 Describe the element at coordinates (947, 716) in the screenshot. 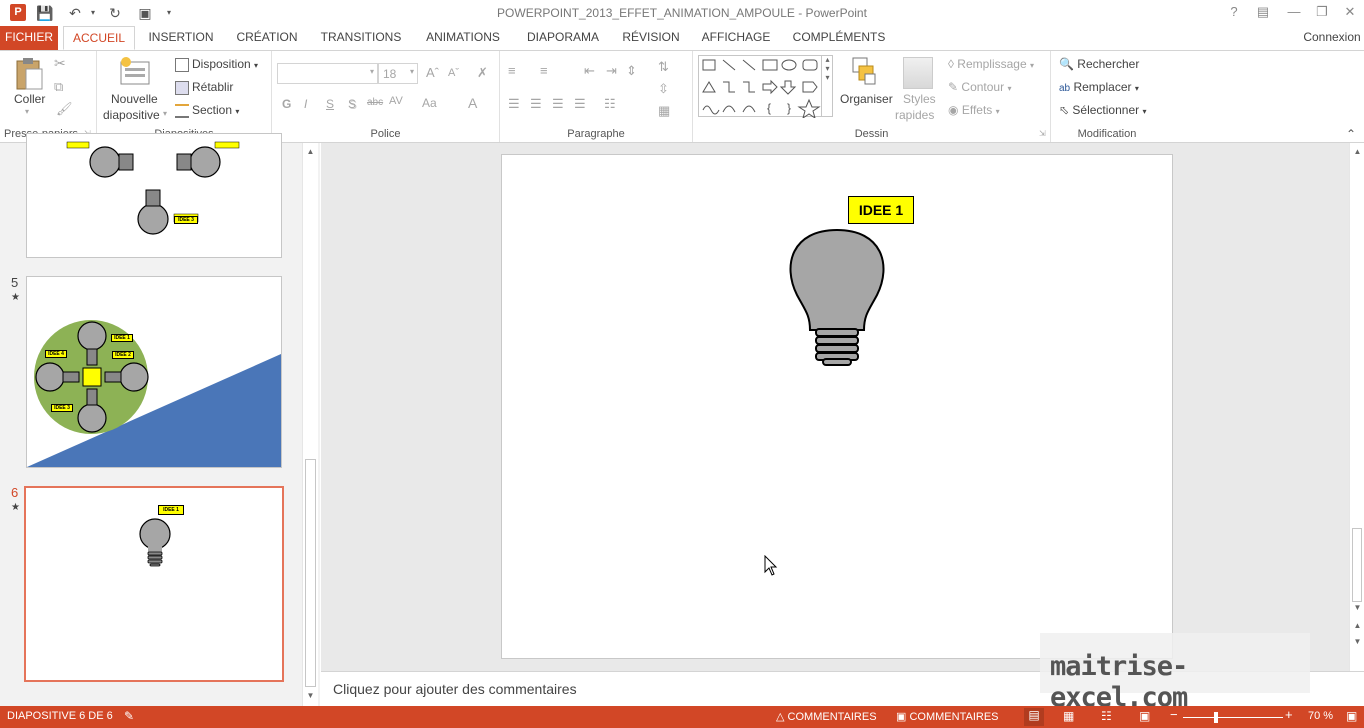

I see `comments-toggle: ▣ COMMENTAIRES` at that location.